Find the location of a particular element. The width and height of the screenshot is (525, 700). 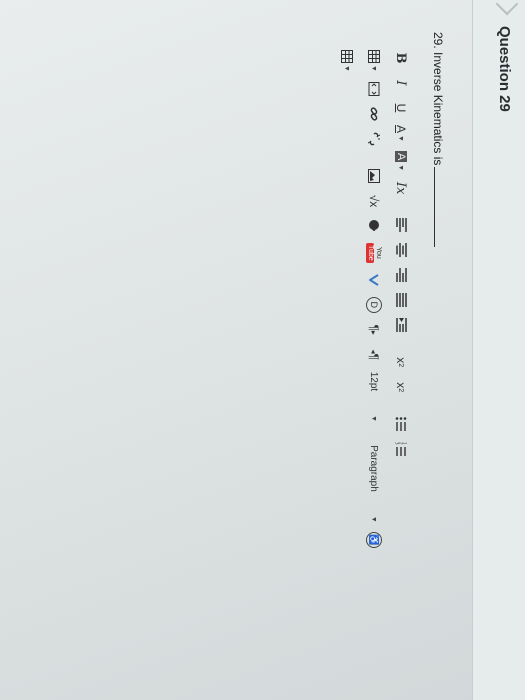

image-button is located at coordinates (374, 176).